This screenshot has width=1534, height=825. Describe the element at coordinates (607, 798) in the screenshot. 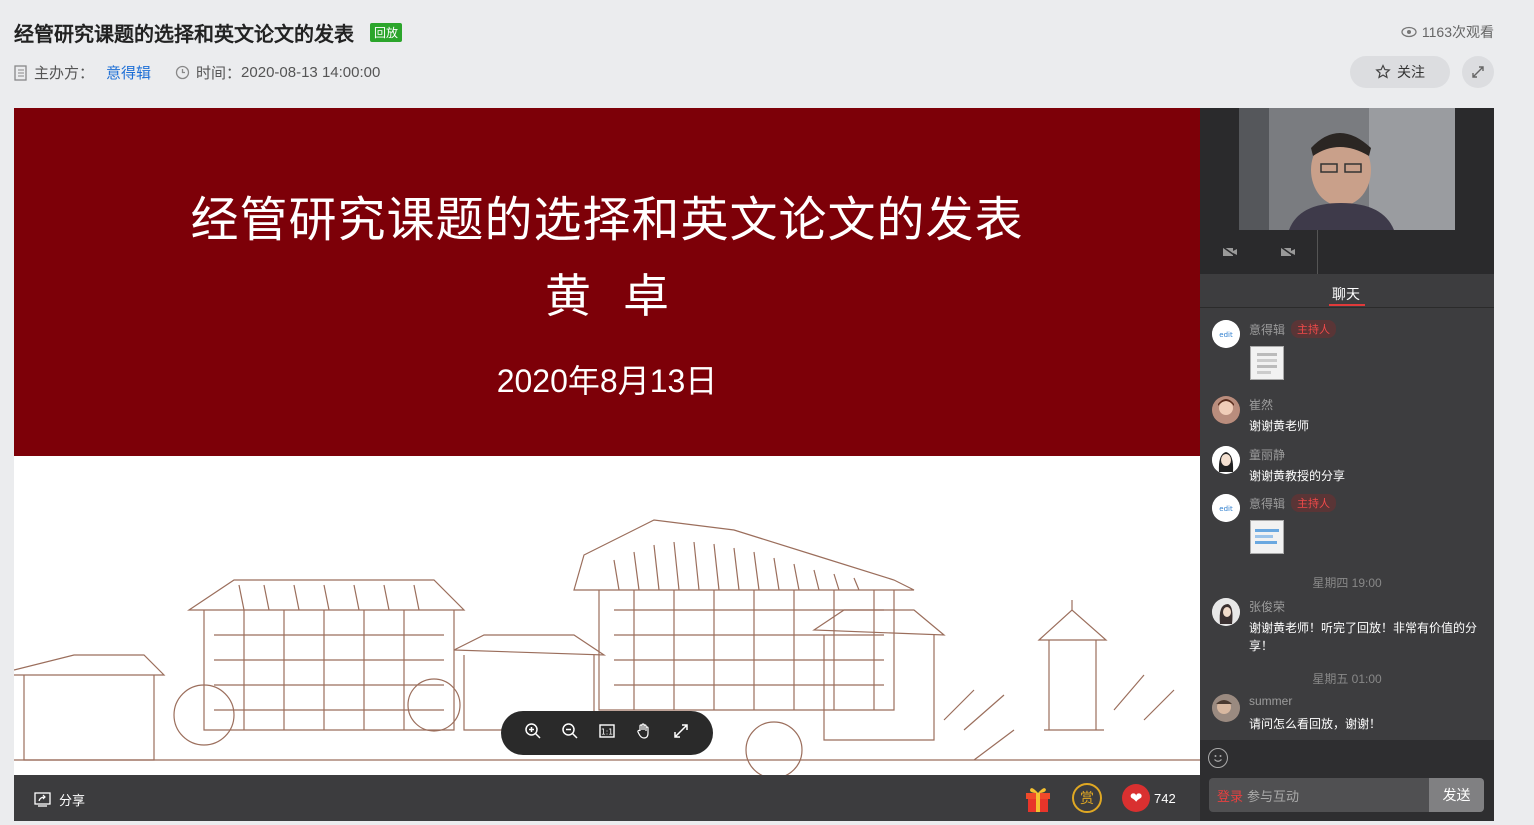

I see `player-bottom-bar: 分享 赏 ❤ 742` at that location.